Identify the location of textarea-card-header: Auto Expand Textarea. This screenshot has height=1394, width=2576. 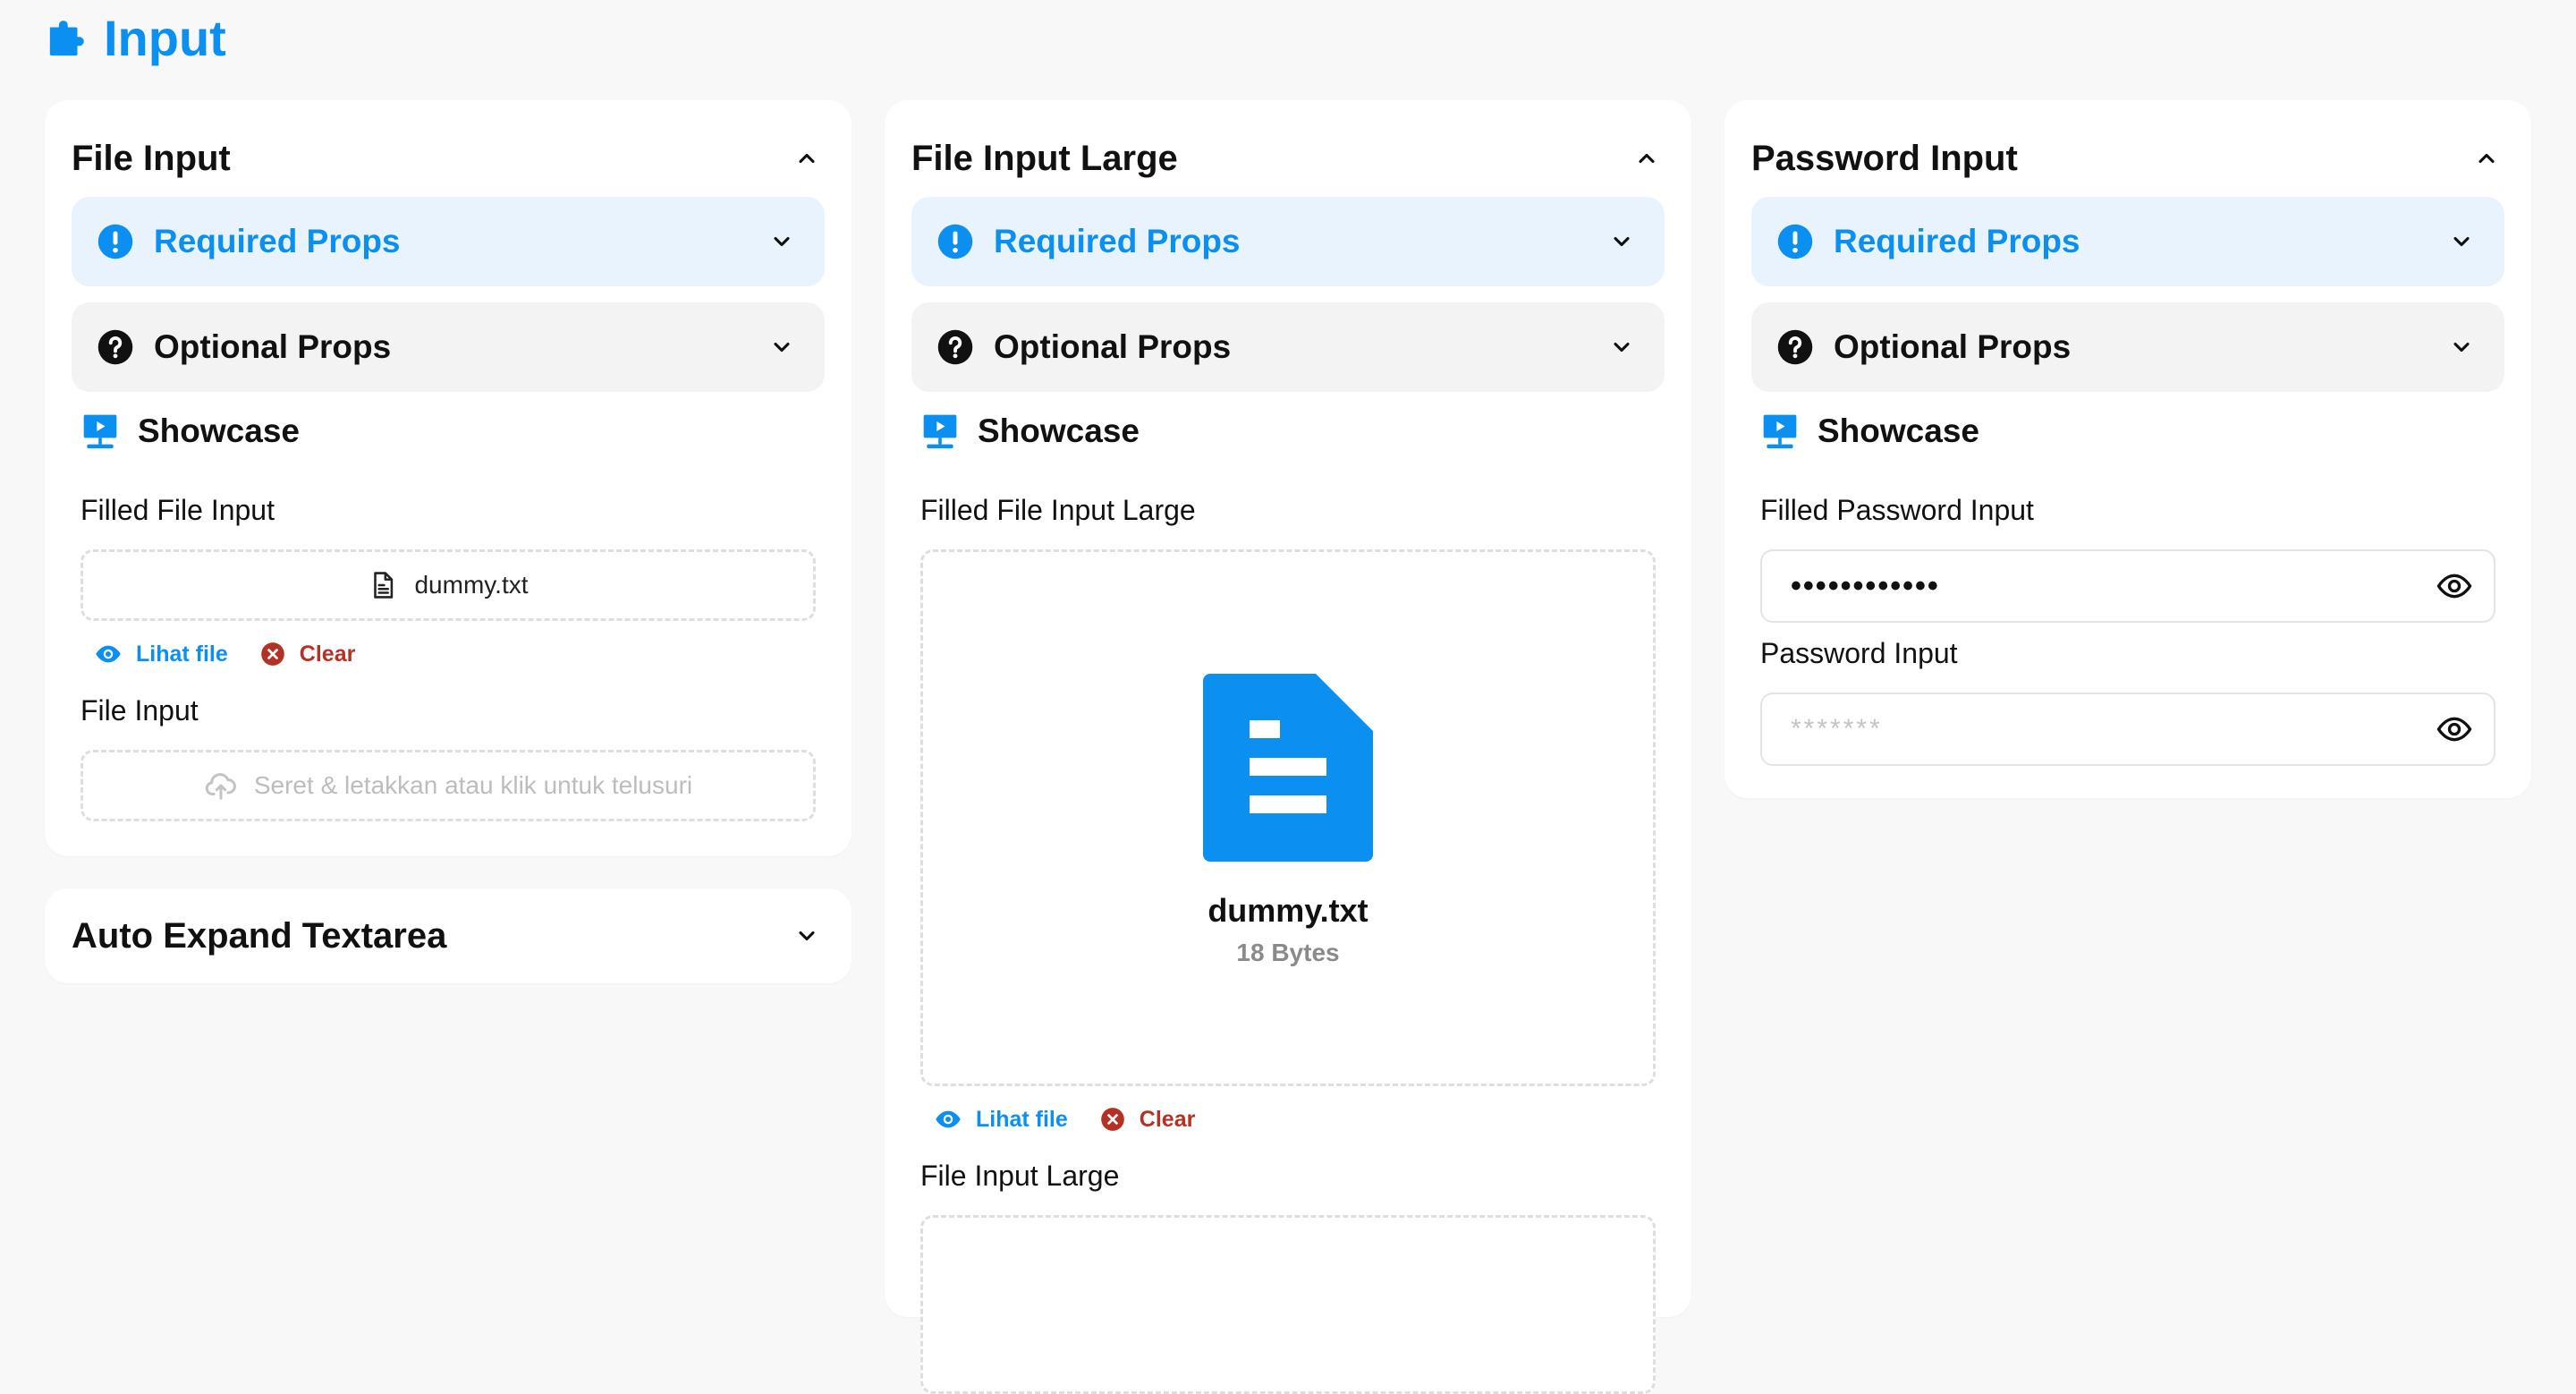
(448, 936).